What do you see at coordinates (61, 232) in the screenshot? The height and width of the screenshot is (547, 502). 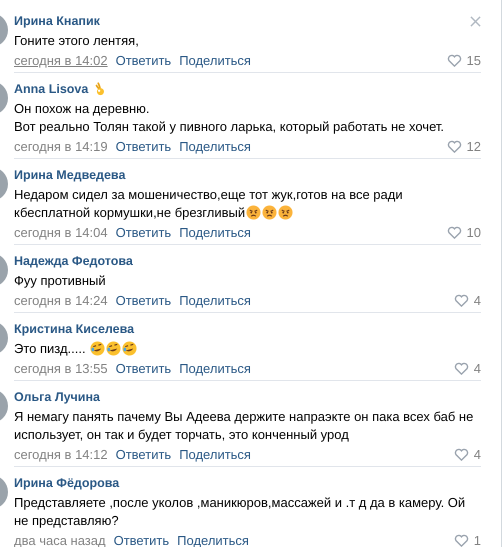 I see `timestamp-link: сегодня в 14:04` at bounding box center [61, 232].